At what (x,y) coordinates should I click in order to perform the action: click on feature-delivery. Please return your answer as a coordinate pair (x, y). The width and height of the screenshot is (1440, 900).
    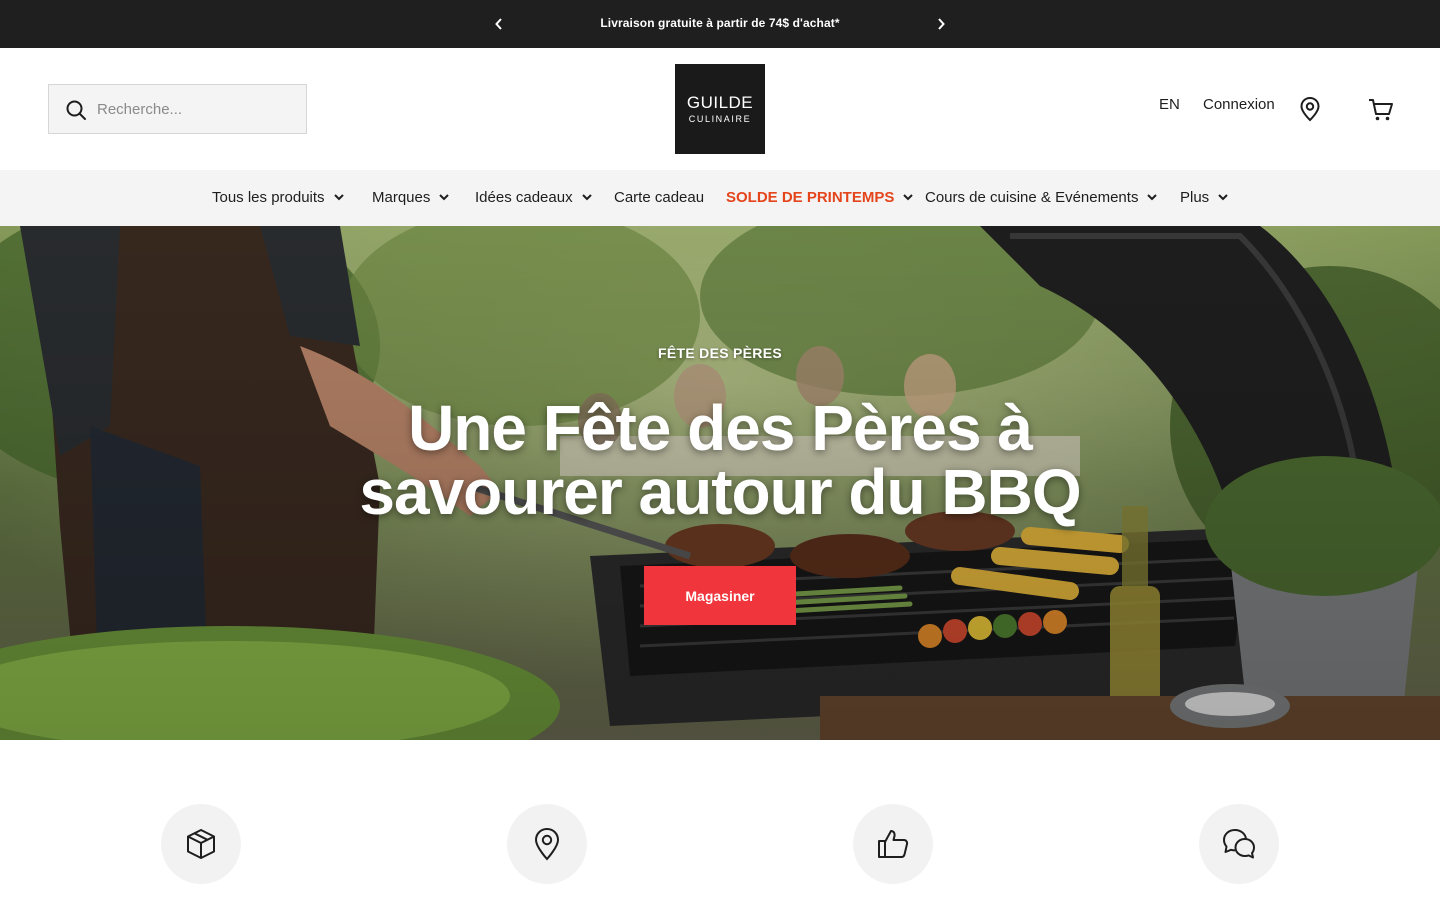
    Looking at the image, I should click on (201, 844).